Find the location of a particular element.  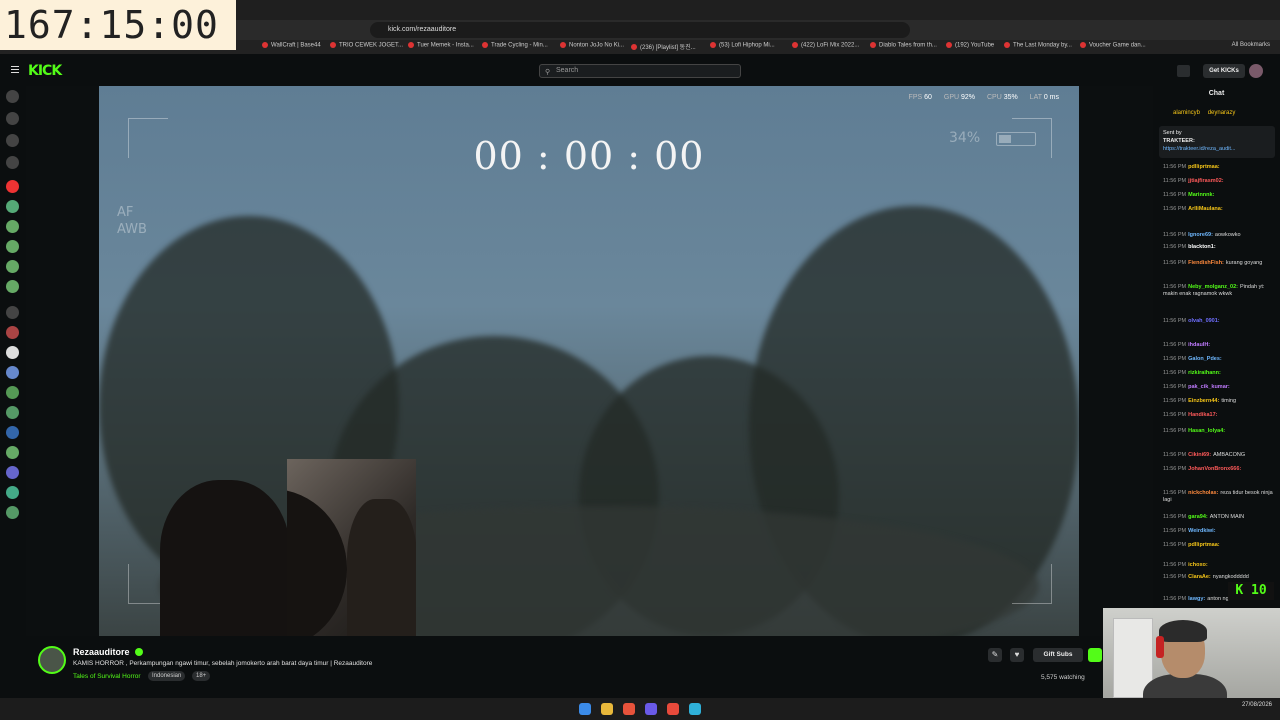

folder-icon is located at coordinates (607, 709).